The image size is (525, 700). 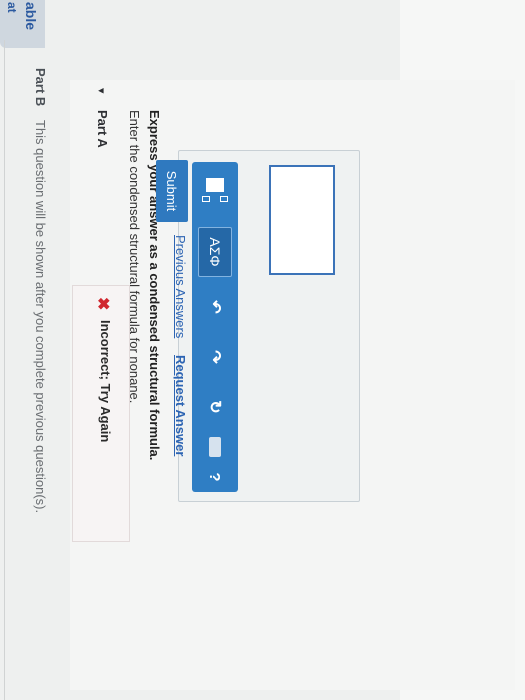 I want to click on greek-symbols-button: AΣΦ, so click(x=215, y=252).